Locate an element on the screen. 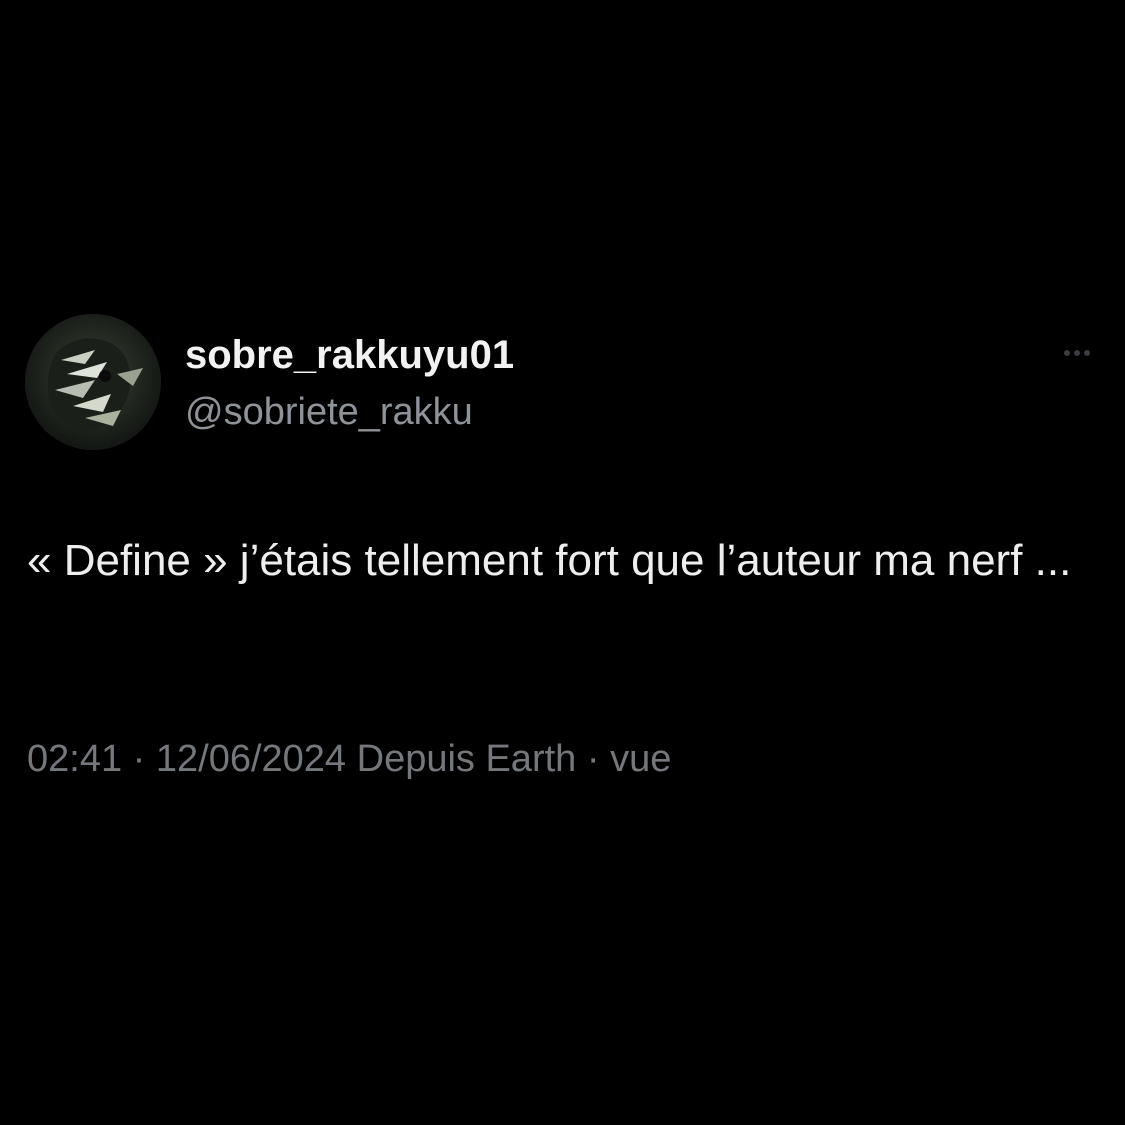  tweet-time: 02:41 is located at coordinates (74, 759).